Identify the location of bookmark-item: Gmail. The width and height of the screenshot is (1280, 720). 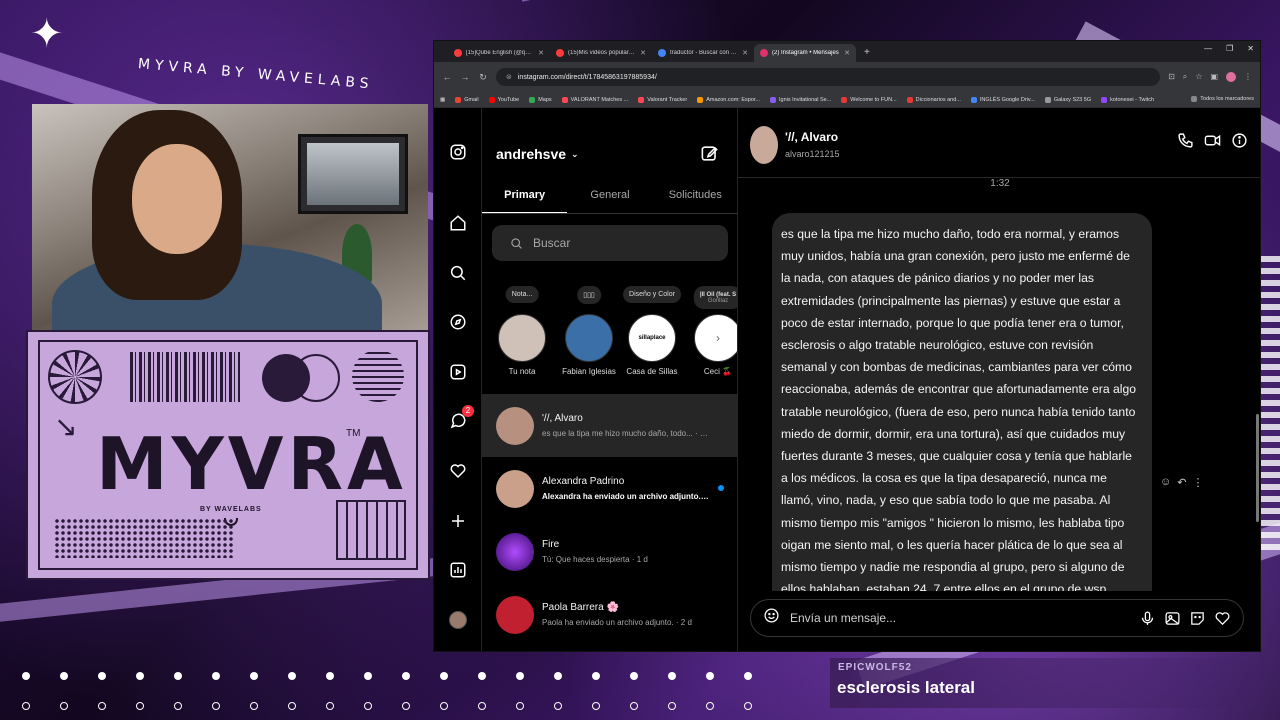
(467, 99).